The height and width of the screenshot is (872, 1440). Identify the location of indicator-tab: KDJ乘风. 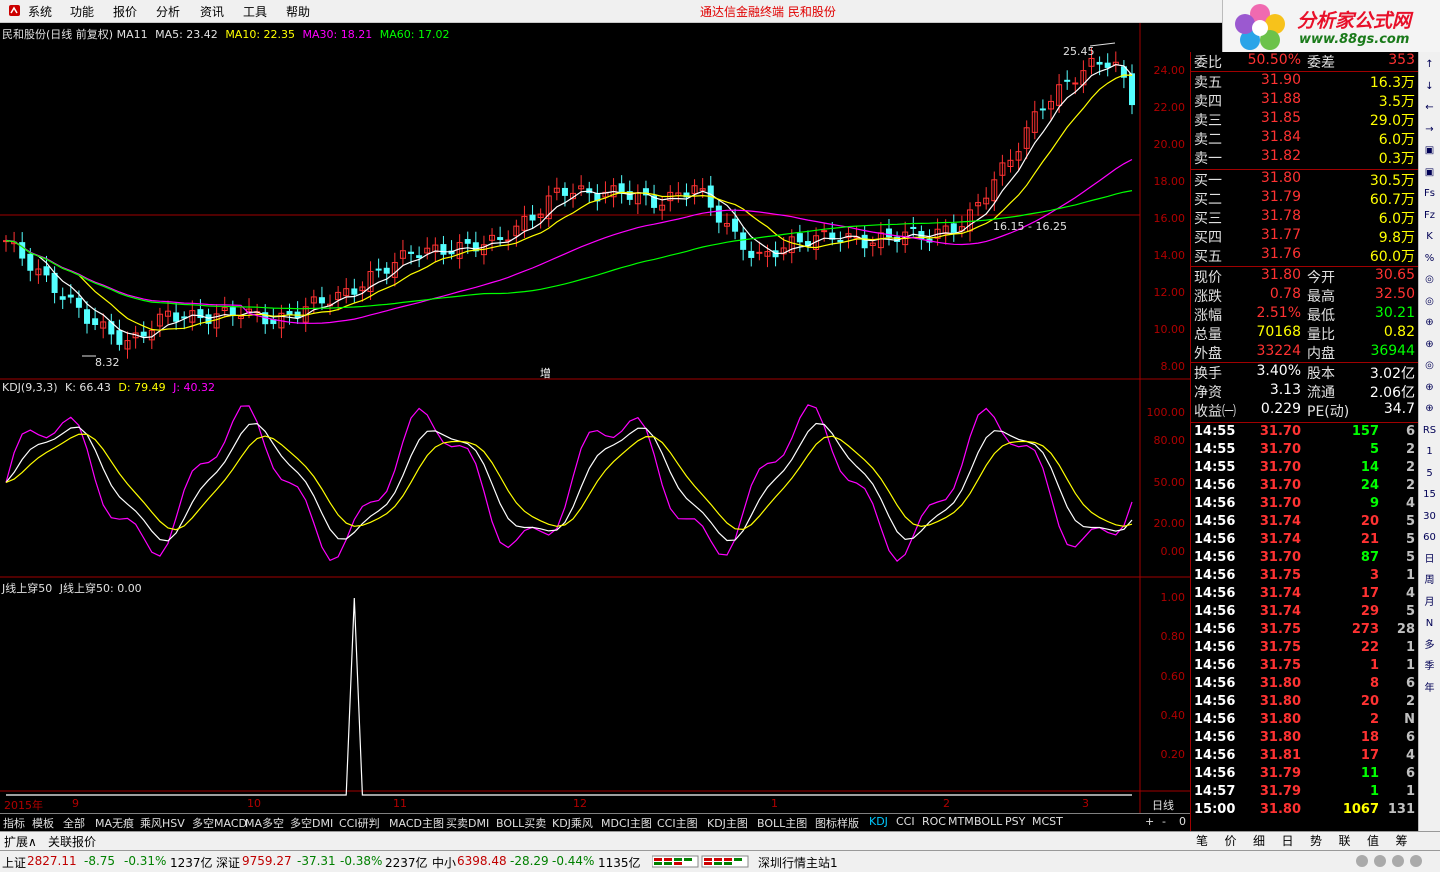
(572, 823).